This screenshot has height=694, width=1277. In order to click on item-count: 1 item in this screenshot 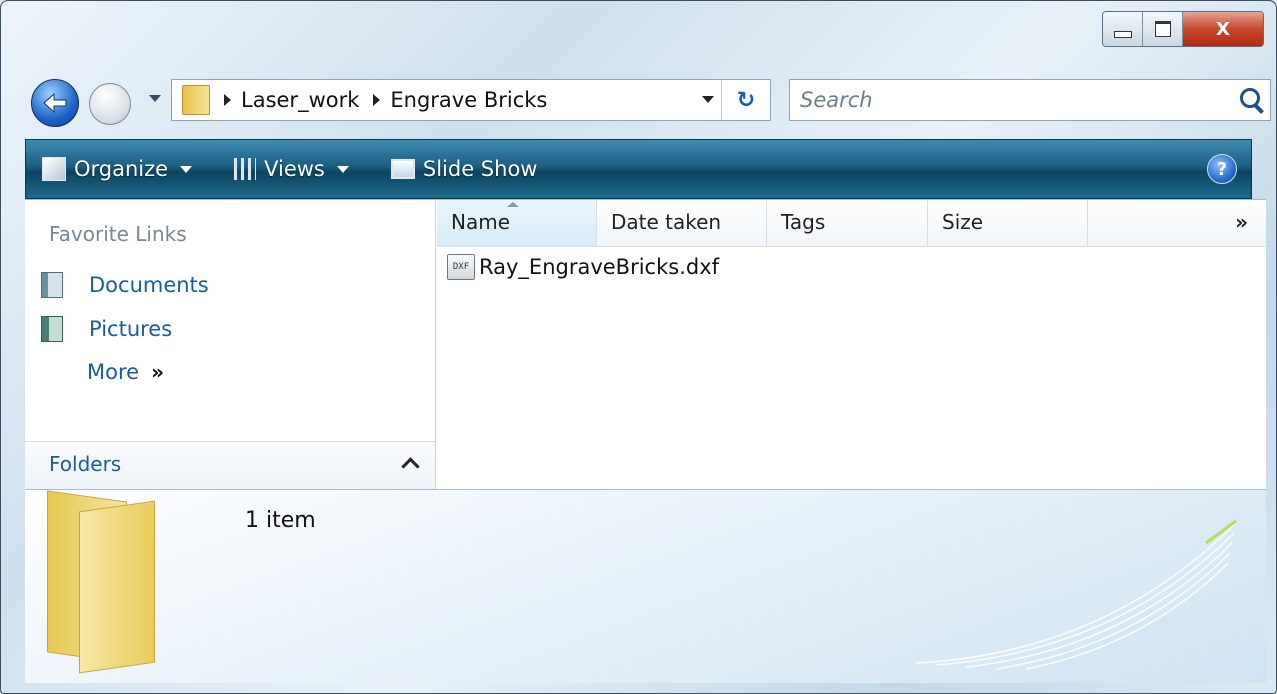, I will do `click(280, 520)`.